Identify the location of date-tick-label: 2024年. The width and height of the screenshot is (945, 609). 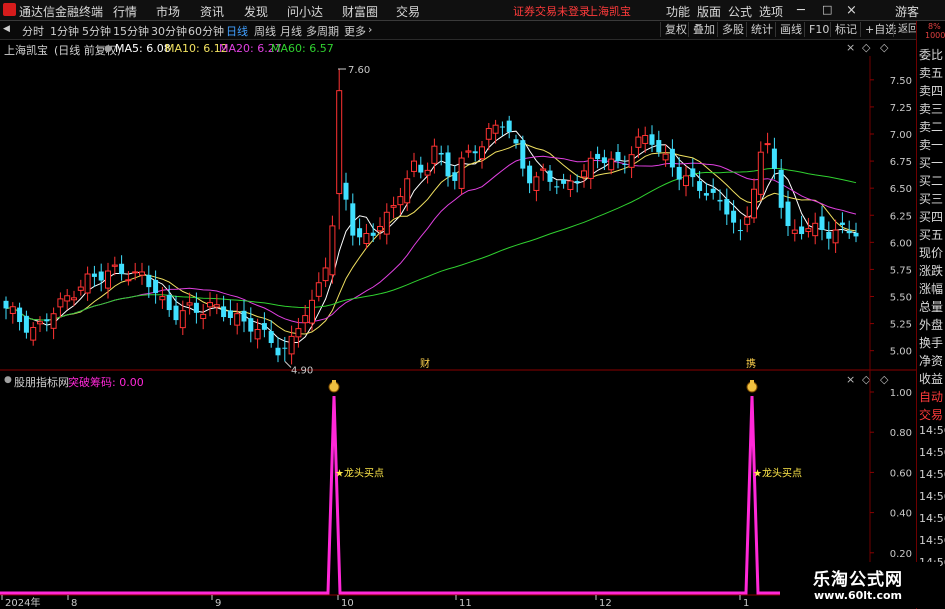
(22, 602).